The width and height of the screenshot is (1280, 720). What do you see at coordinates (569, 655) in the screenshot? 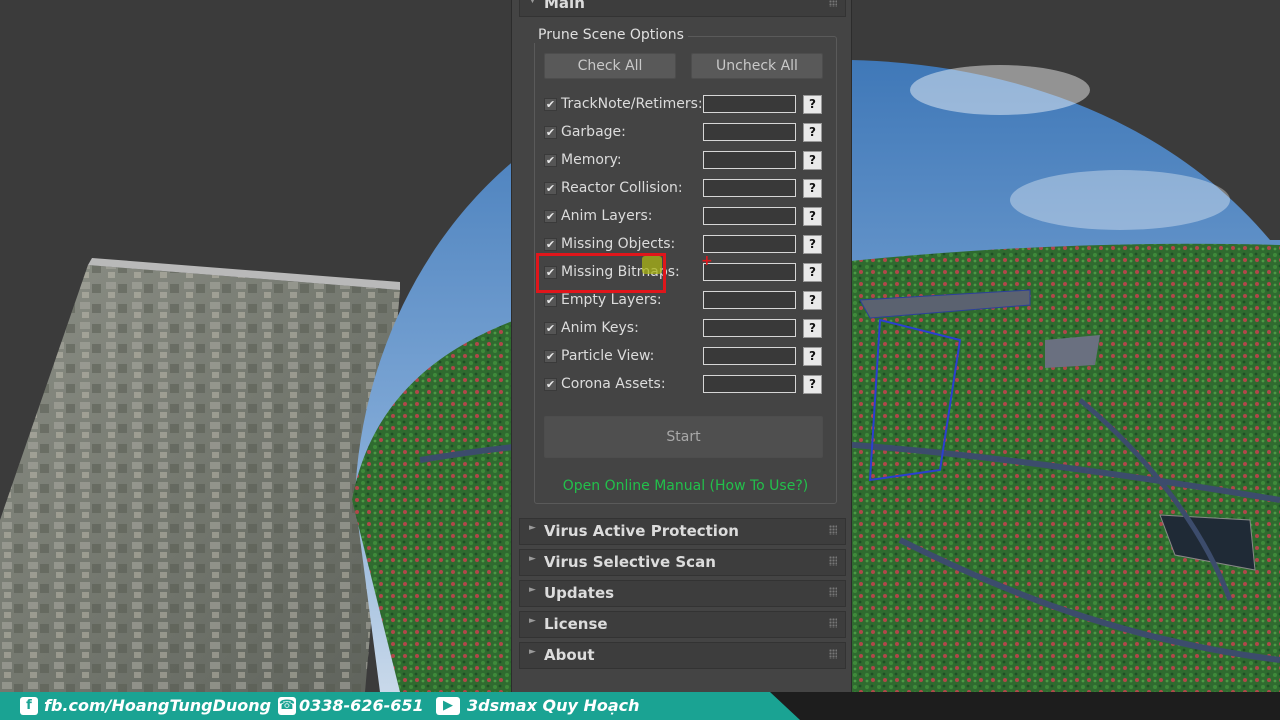
I see `rollout-title: About` at bounding box center [569, 655].